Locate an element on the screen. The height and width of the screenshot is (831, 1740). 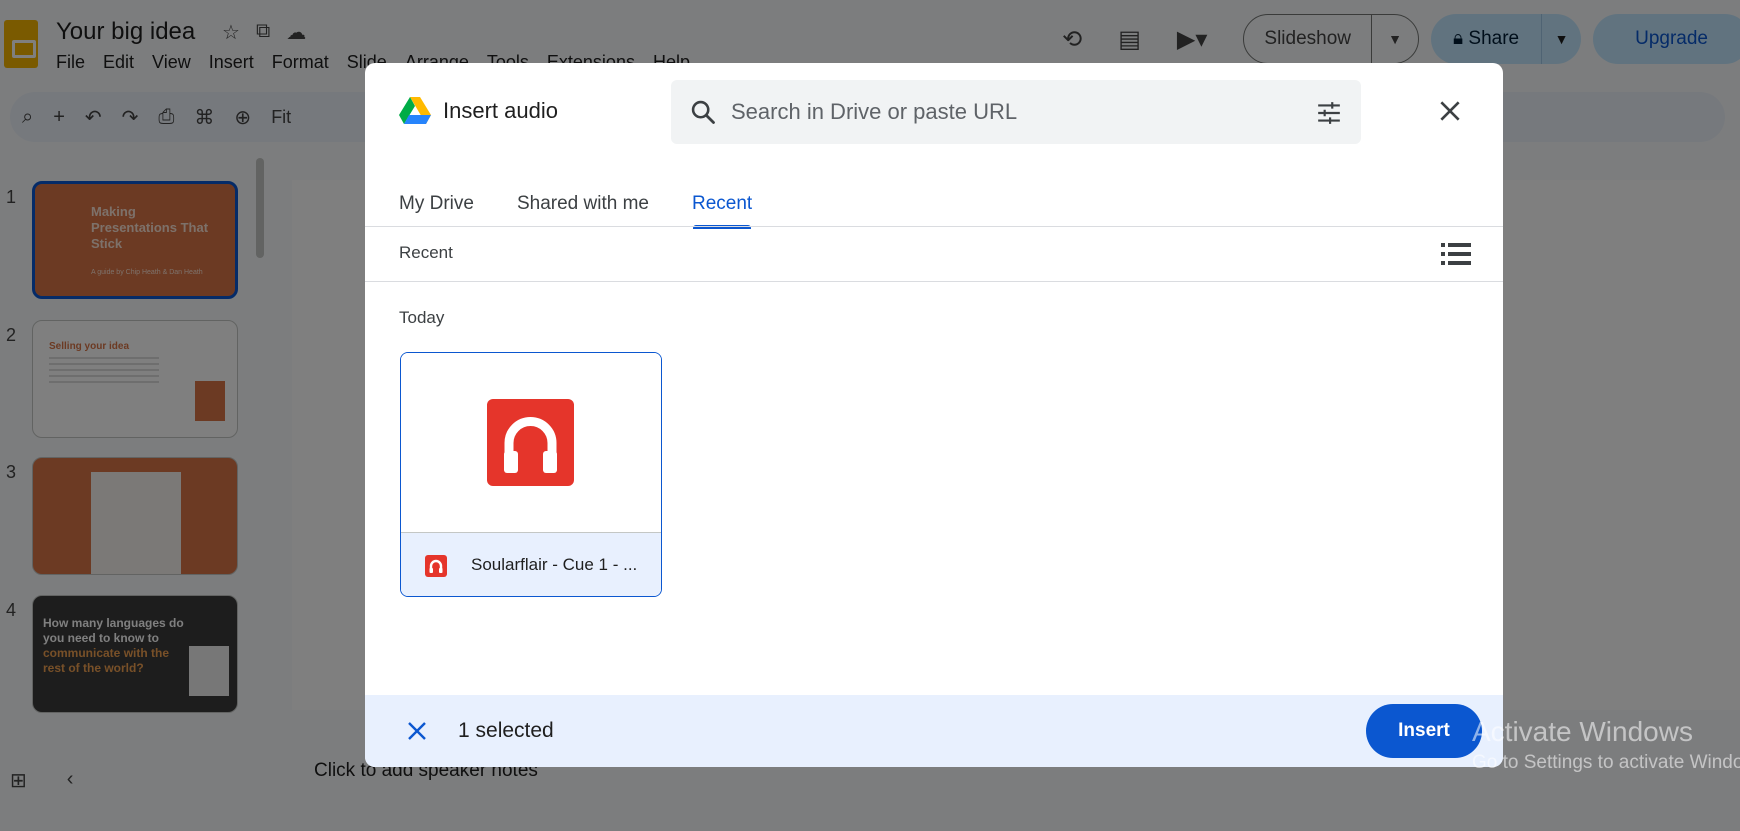
list-view-icon is located at coordinates (1456, 254).